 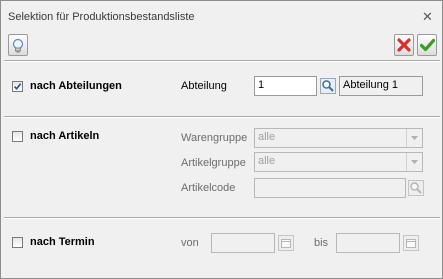 What do you see at coordinates (267, 161) in the screenshot?
I see `artikelgruppe-value: alle` at bounding box center [267, 161].